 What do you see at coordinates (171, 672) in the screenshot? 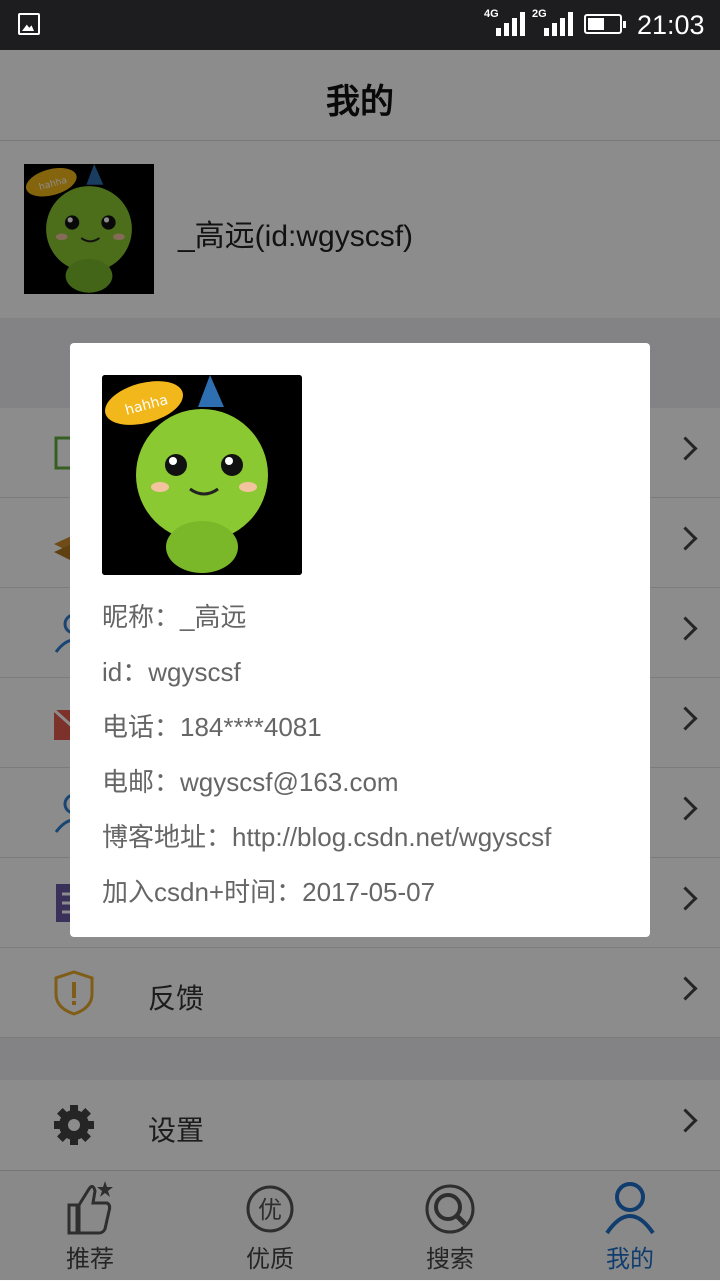
I see `info-id: id：wgyscsf` at bounding box center [171, 672].